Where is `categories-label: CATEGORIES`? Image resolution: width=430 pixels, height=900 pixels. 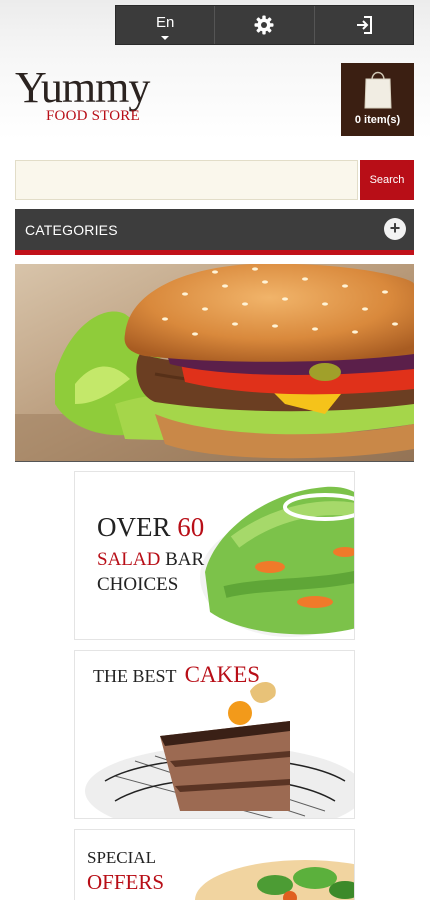 categories-label: CATEGORIES is located at coordinates (71, 229).